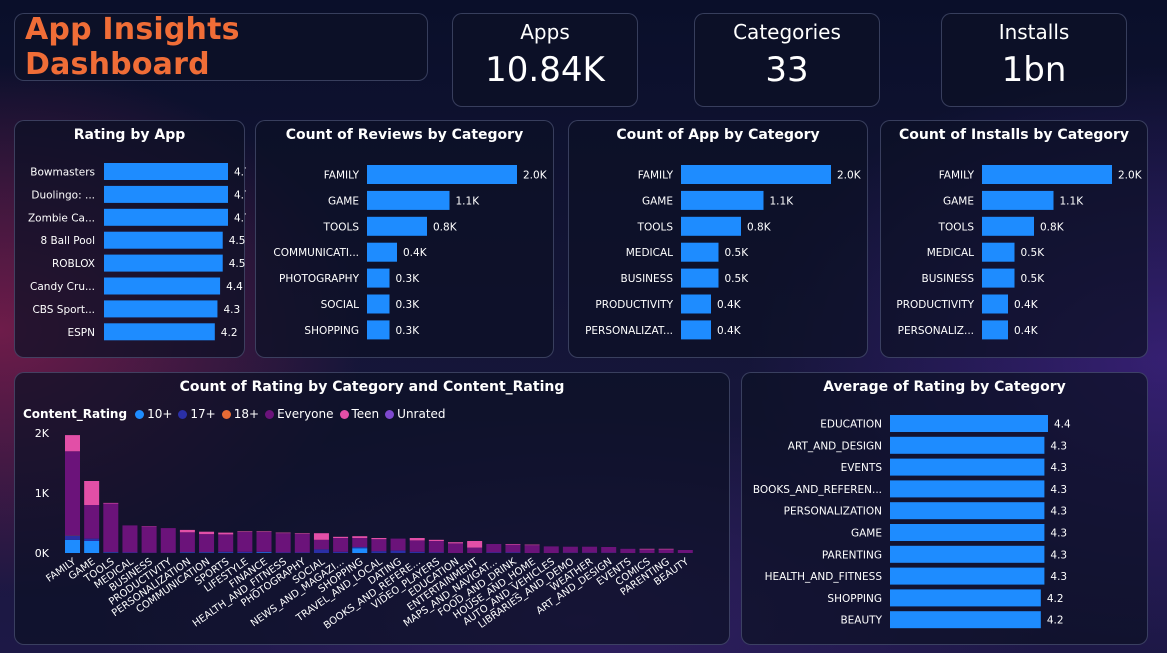 This screenshot has width=1167, height=653. I want to click on legend-item-unrated: Unrated, so click(415, 414).